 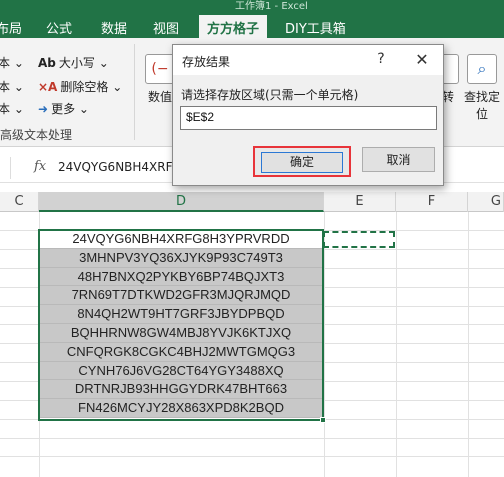 I want to click on window-title: 工作簿1 - Excel, so click(x=271, y=6).